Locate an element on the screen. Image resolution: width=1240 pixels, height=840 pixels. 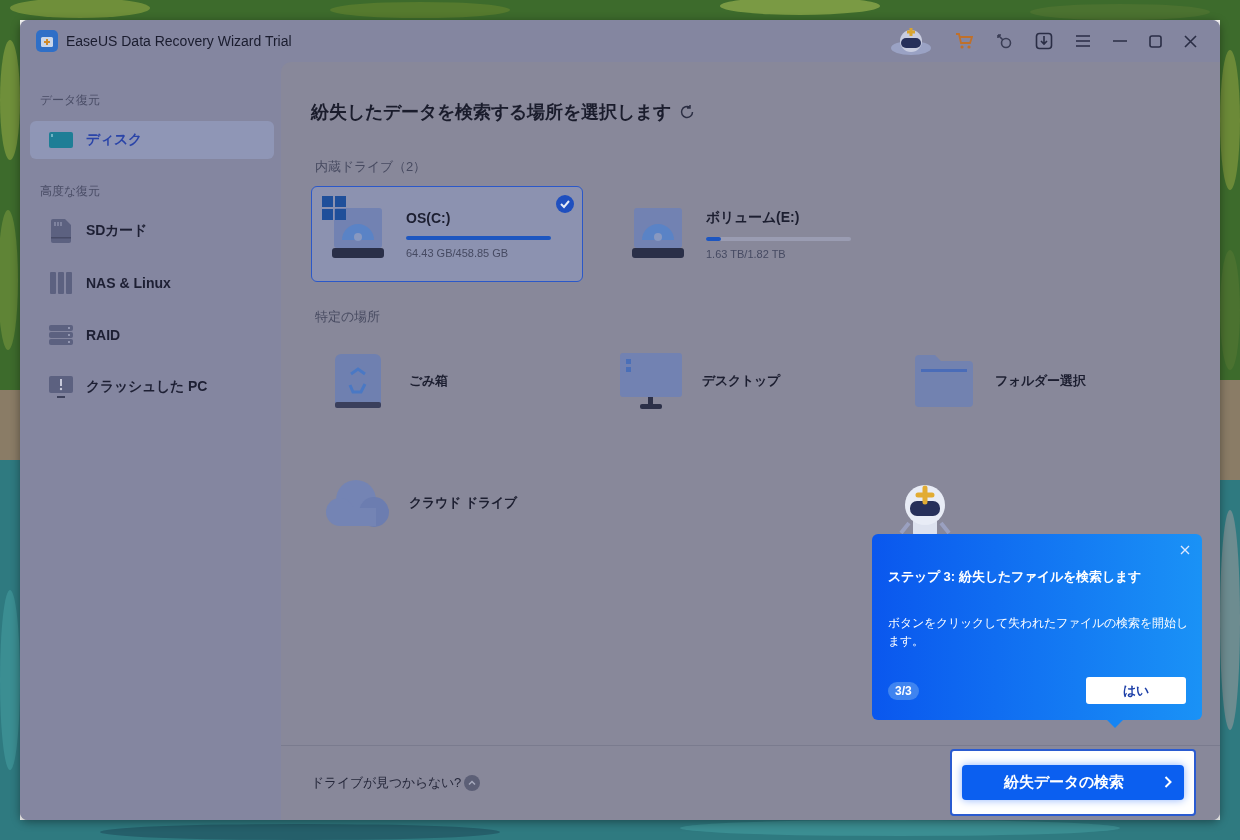
help-link: ドライブが見つからない? is located at coordinates (386, 783).